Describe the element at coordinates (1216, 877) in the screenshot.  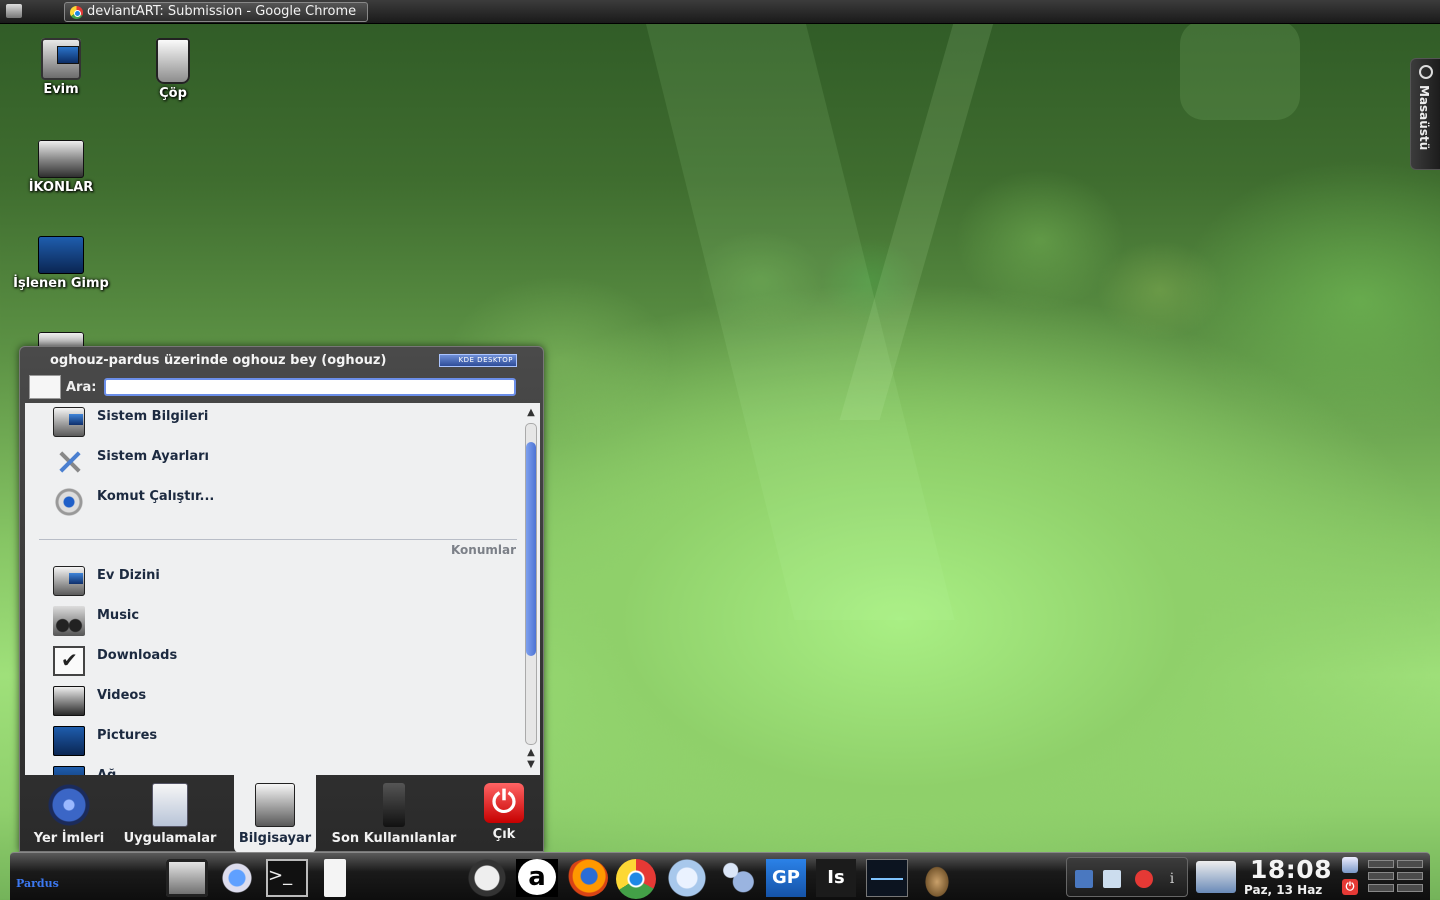
I see `device-notifier-icon` at that location.